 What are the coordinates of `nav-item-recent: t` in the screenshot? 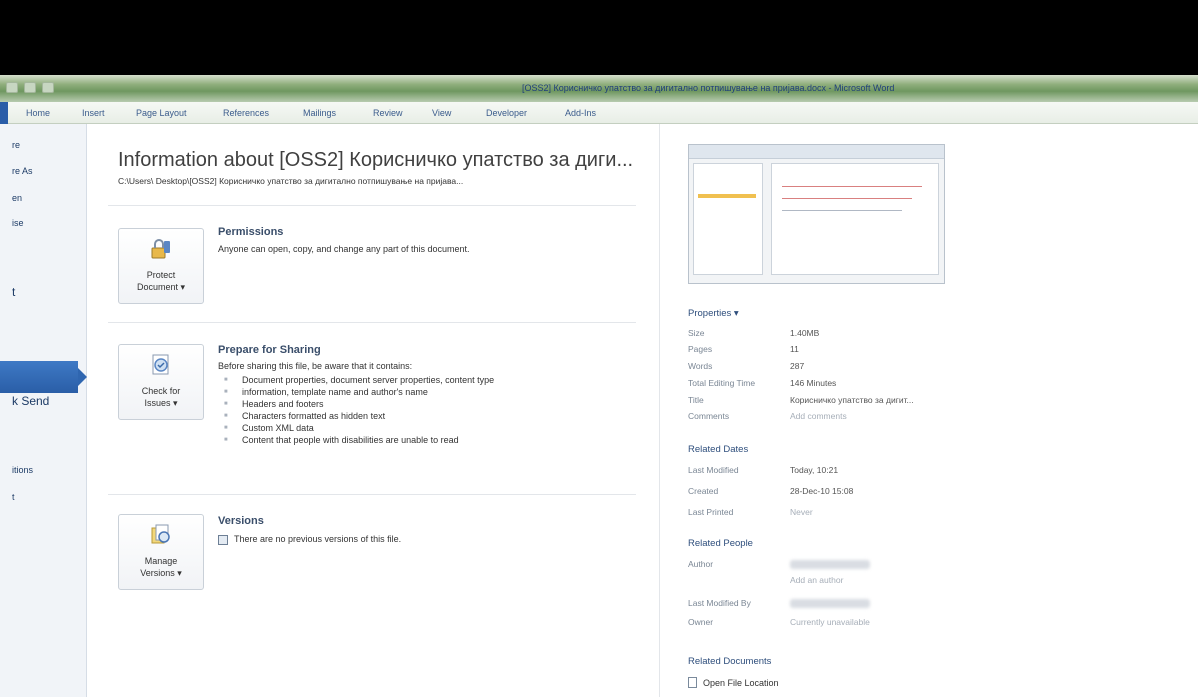 It's located at (13, 292).